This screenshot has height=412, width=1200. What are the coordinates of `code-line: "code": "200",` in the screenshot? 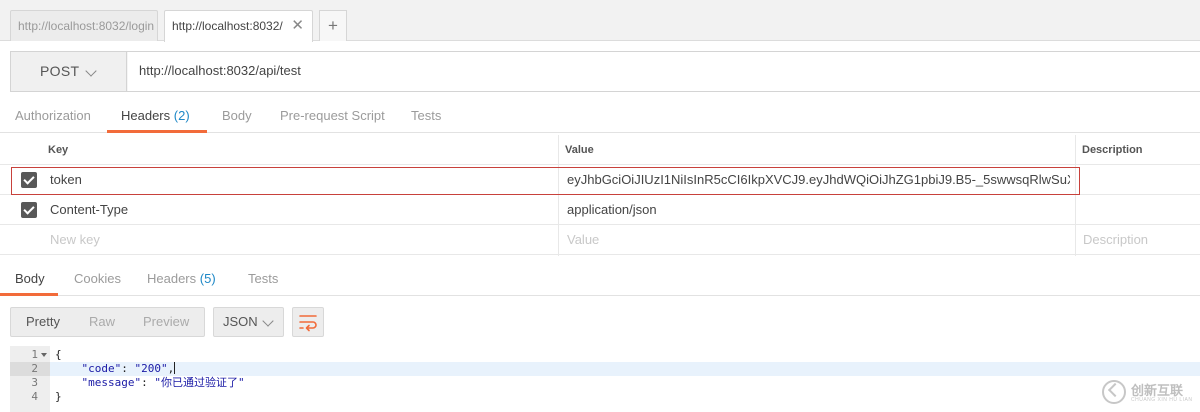 It's located at (128, 368).